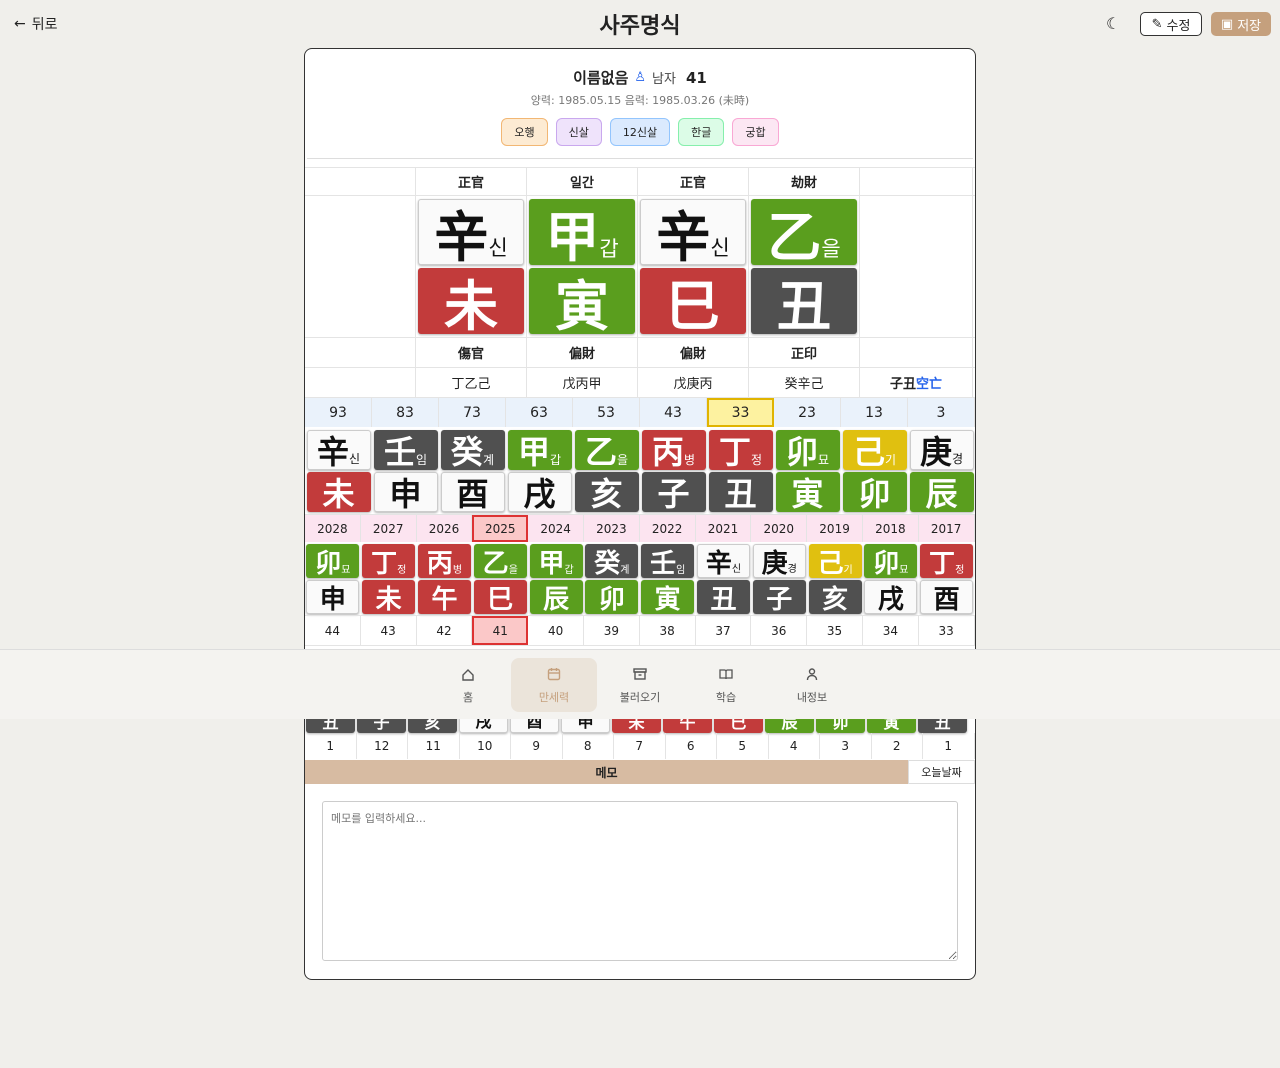  I want to click on seun-age: 38, so click(668, 630).